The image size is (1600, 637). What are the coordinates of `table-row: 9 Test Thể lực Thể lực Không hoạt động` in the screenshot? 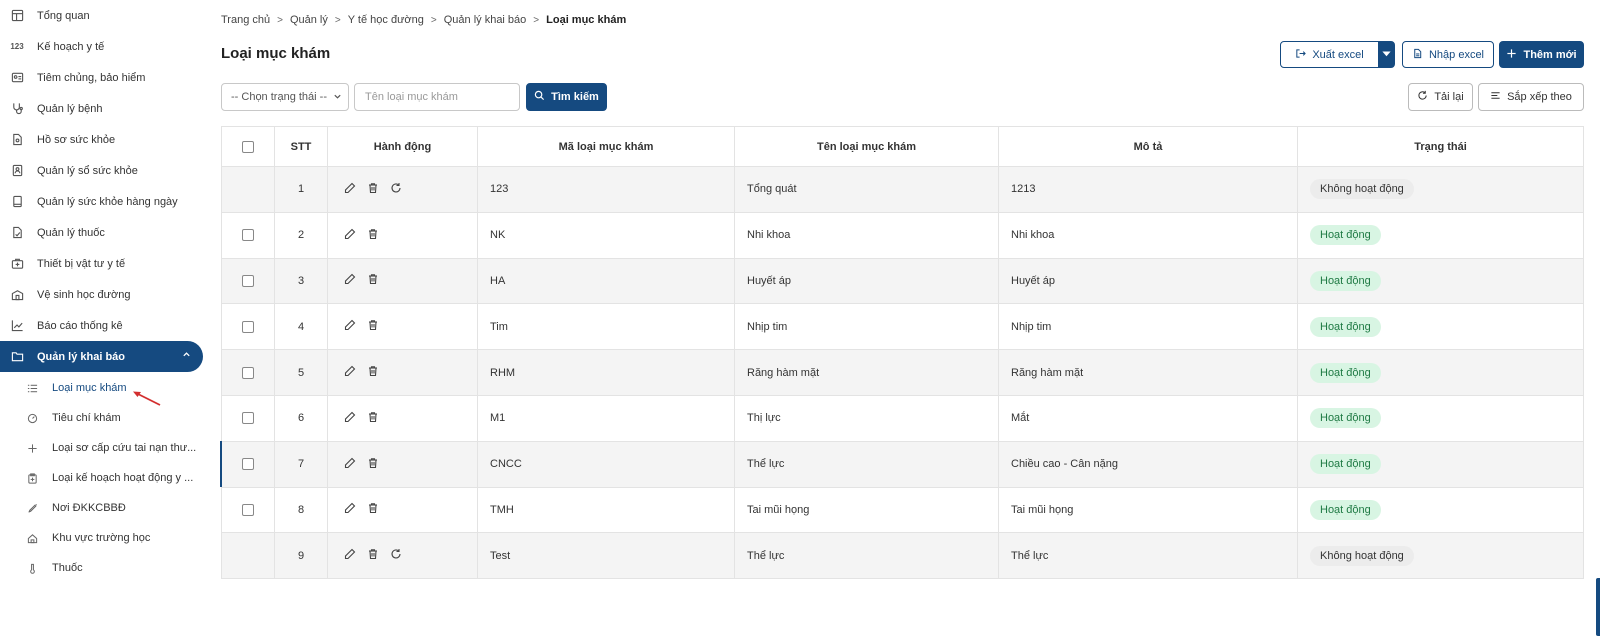 It's located at (902, 556).